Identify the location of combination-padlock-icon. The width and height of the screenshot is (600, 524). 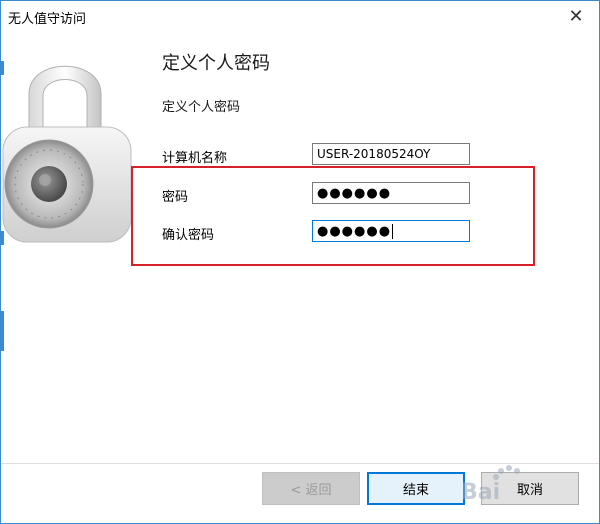
(67, 154).